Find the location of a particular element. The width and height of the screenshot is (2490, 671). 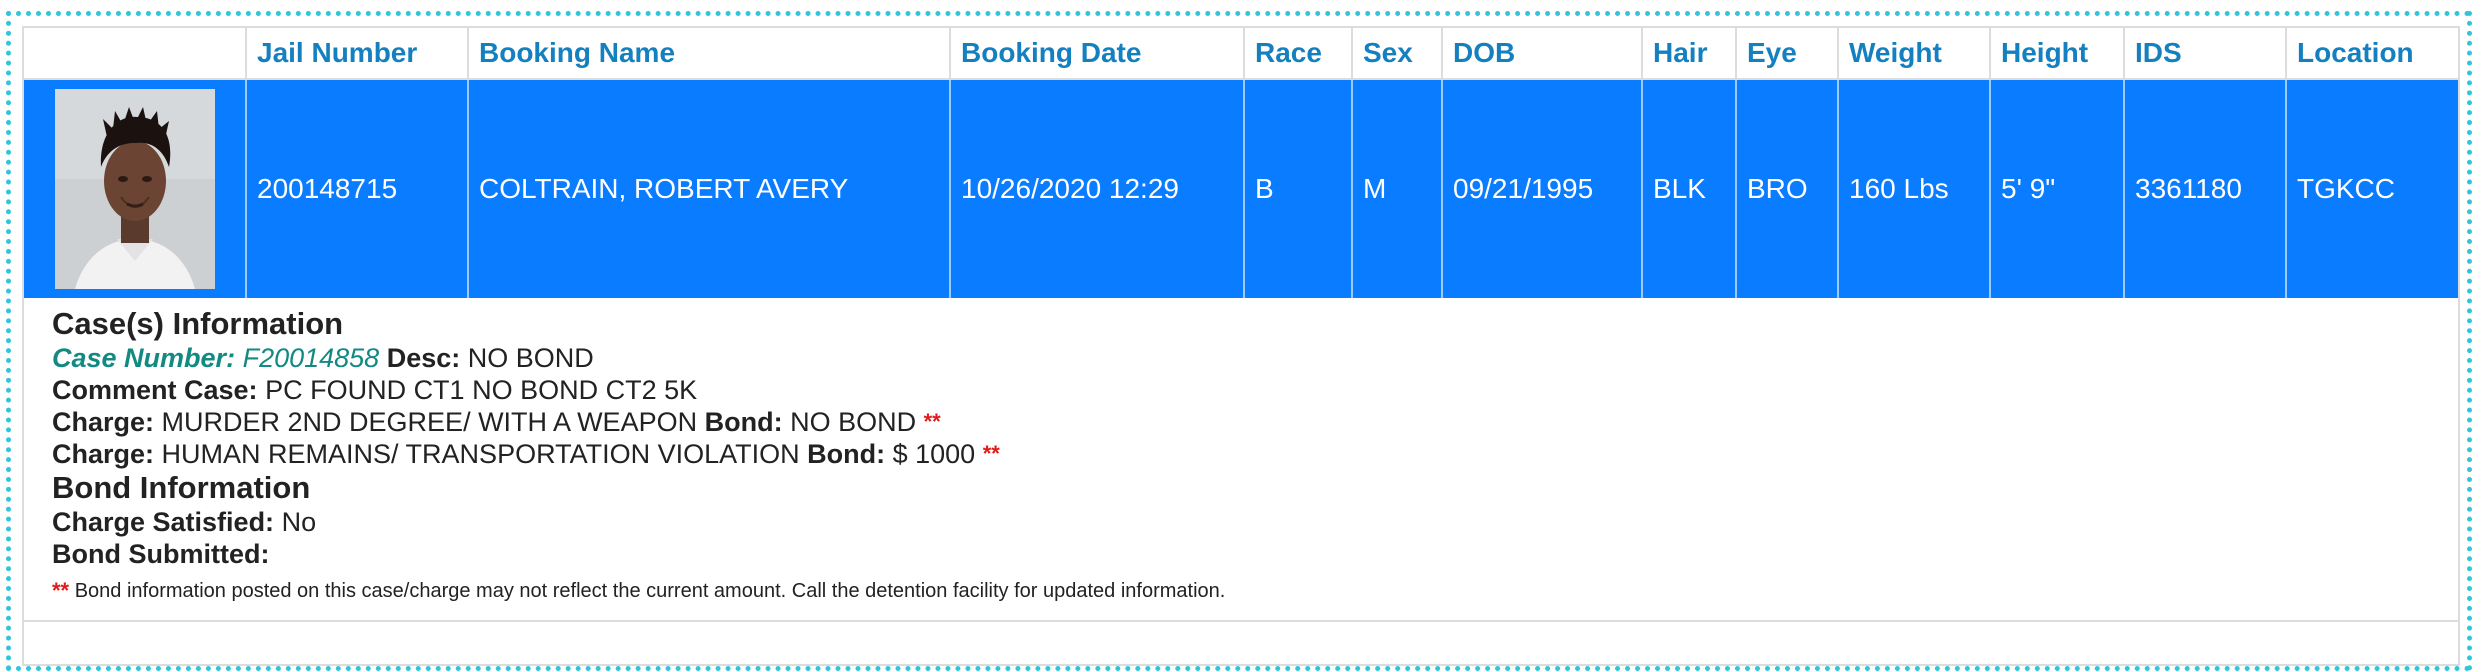

comment-label: Comment Case: is located at coordinates (155, 390).